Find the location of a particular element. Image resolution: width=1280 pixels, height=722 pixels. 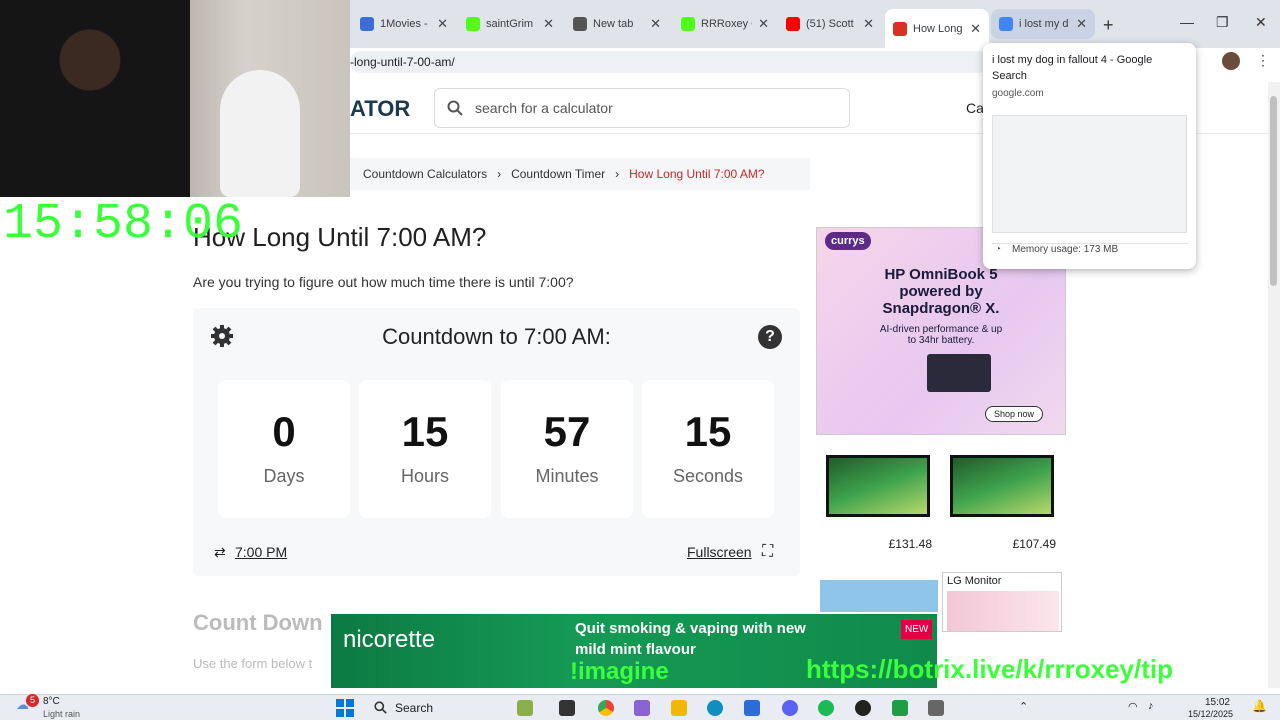

countdown-hours: 15 Hours is located at coordinates (425, 449).